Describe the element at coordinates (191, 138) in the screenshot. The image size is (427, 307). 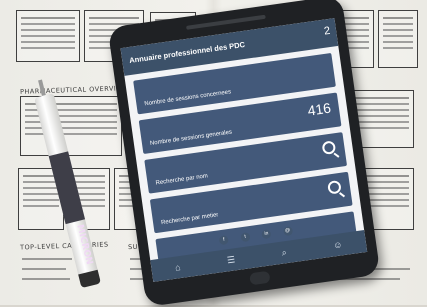
I see `card-label: Nombre de sessions generales` at that location.